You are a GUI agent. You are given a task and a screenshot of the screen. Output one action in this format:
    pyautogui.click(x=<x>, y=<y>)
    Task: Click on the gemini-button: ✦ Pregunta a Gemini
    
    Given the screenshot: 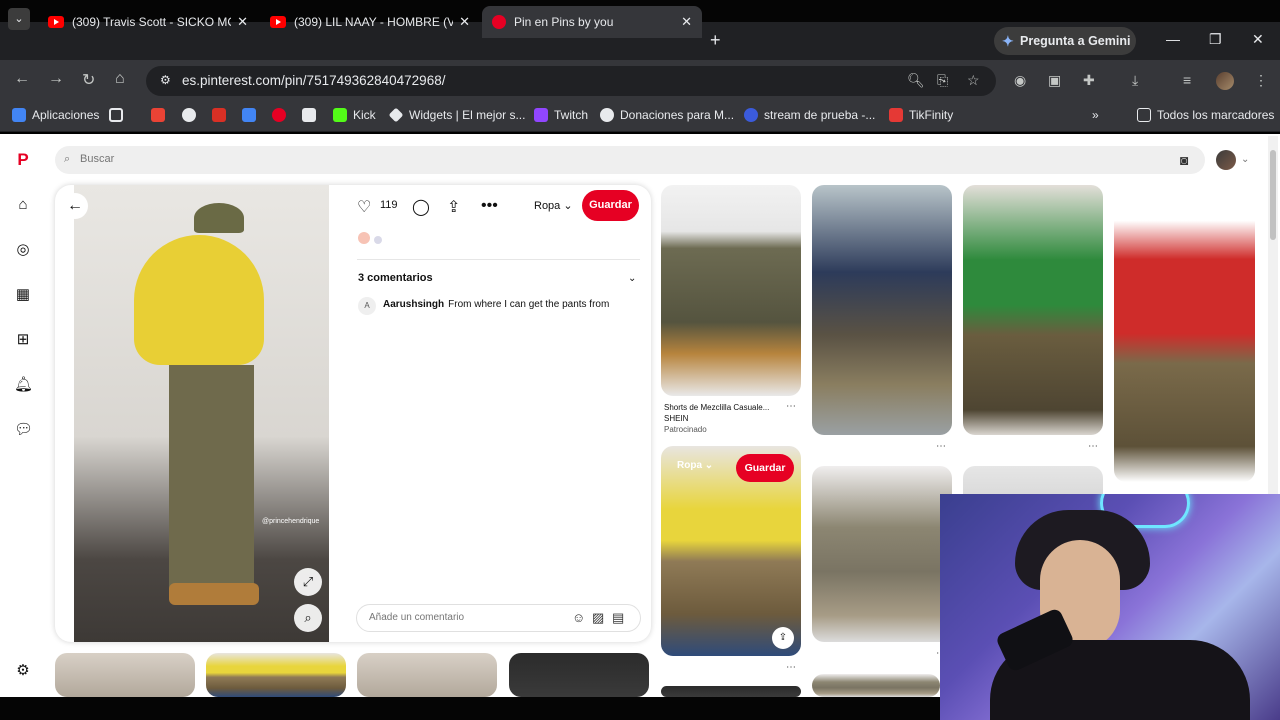 What is the action you would take?
    pyautogui.click(x=1065, y=41)
    